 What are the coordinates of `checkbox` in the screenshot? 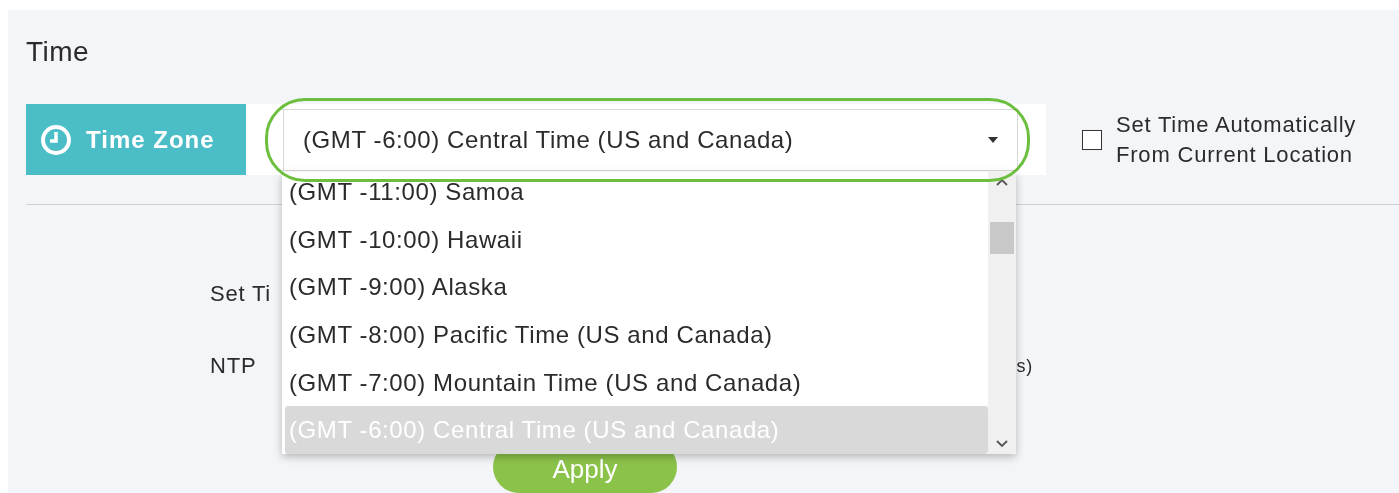 It's located at (1092, 139).